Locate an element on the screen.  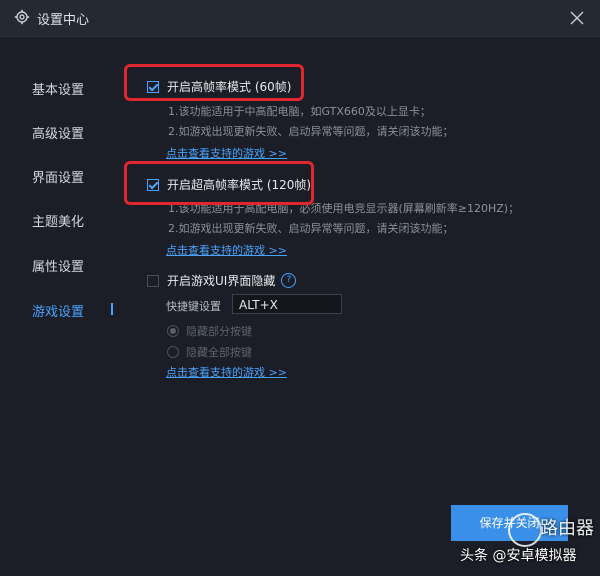
radio-hide-partial-button is located at coordinates (173, 331).